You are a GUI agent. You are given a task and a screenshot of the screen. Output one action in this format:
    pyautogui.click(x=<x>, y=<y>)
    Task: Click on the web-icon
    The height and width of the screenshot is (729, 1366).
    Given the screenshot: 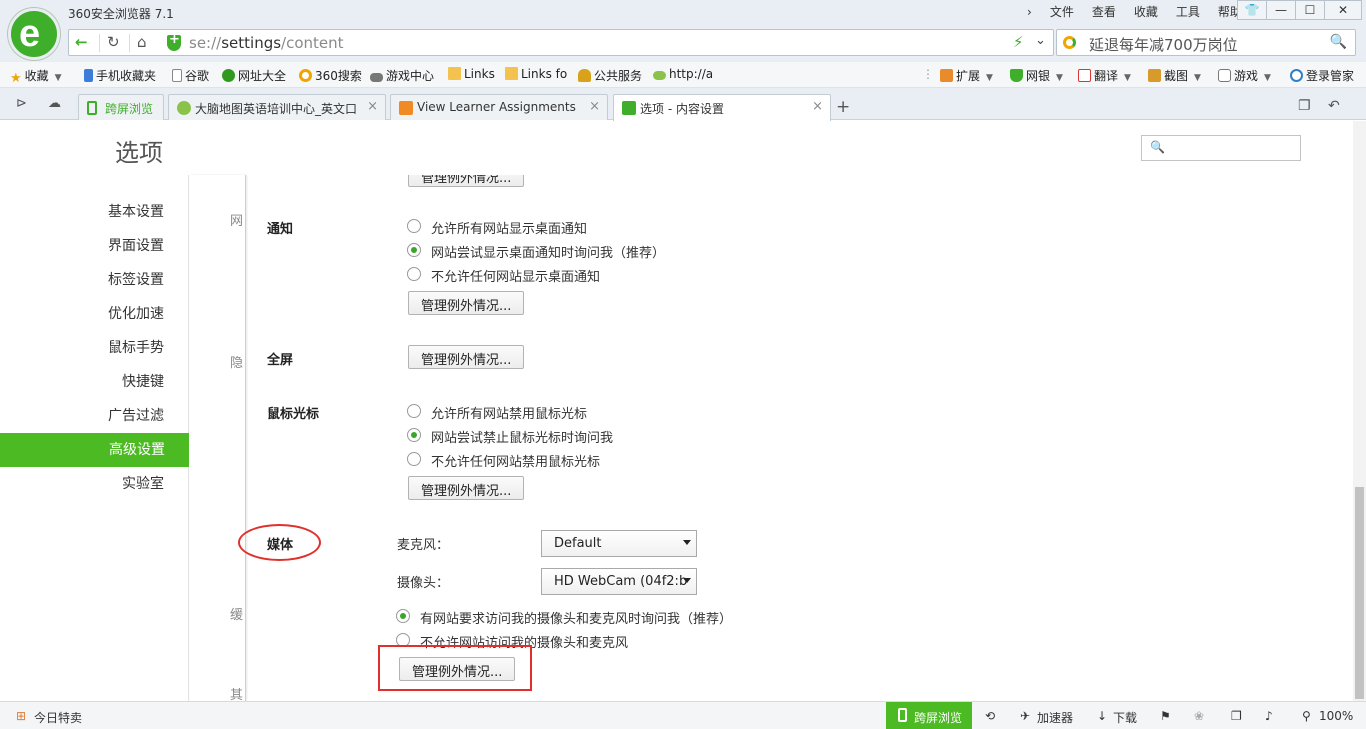 What is the action you would take?
    pyautogui.click(x=659, y=75)
    